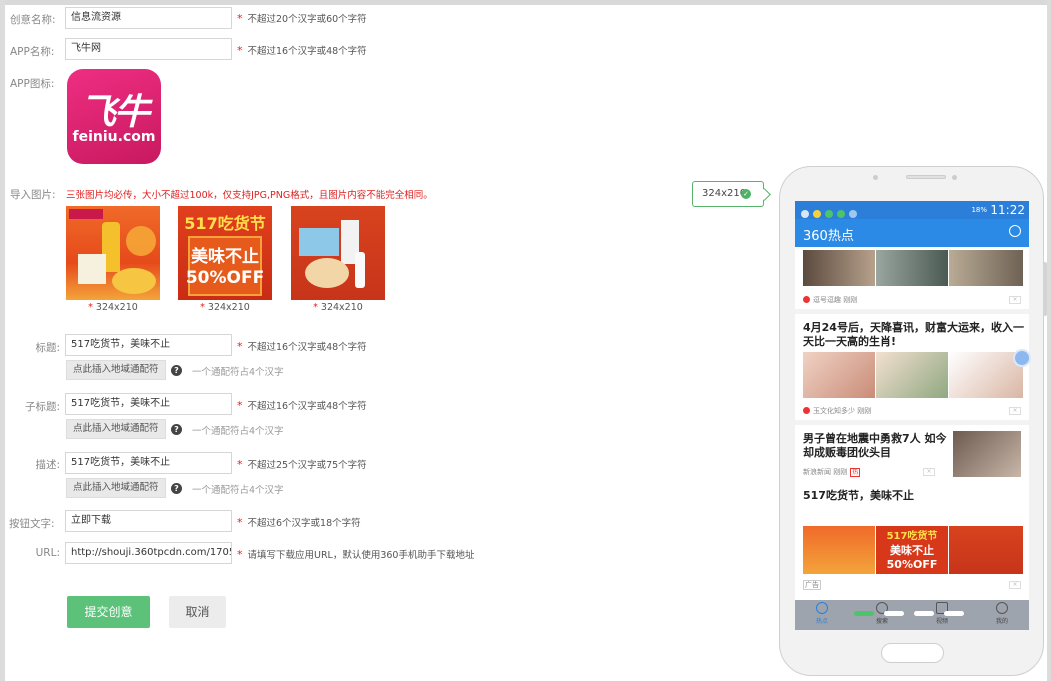 The height and width of the screenshot is (681, 1051). I want to click on status-time: 11:22, so click(1007, 210).